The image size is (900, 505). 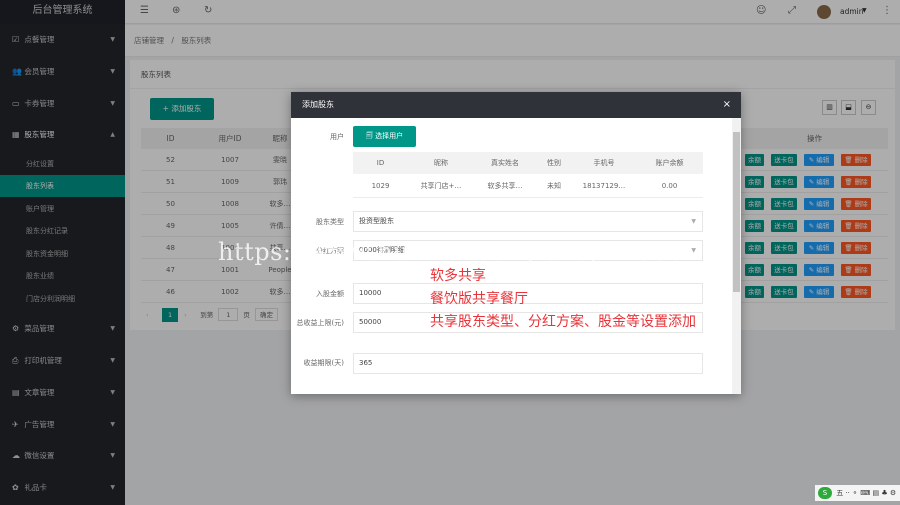 I want to click on close-icon: ×, so click(x=727, y=105).